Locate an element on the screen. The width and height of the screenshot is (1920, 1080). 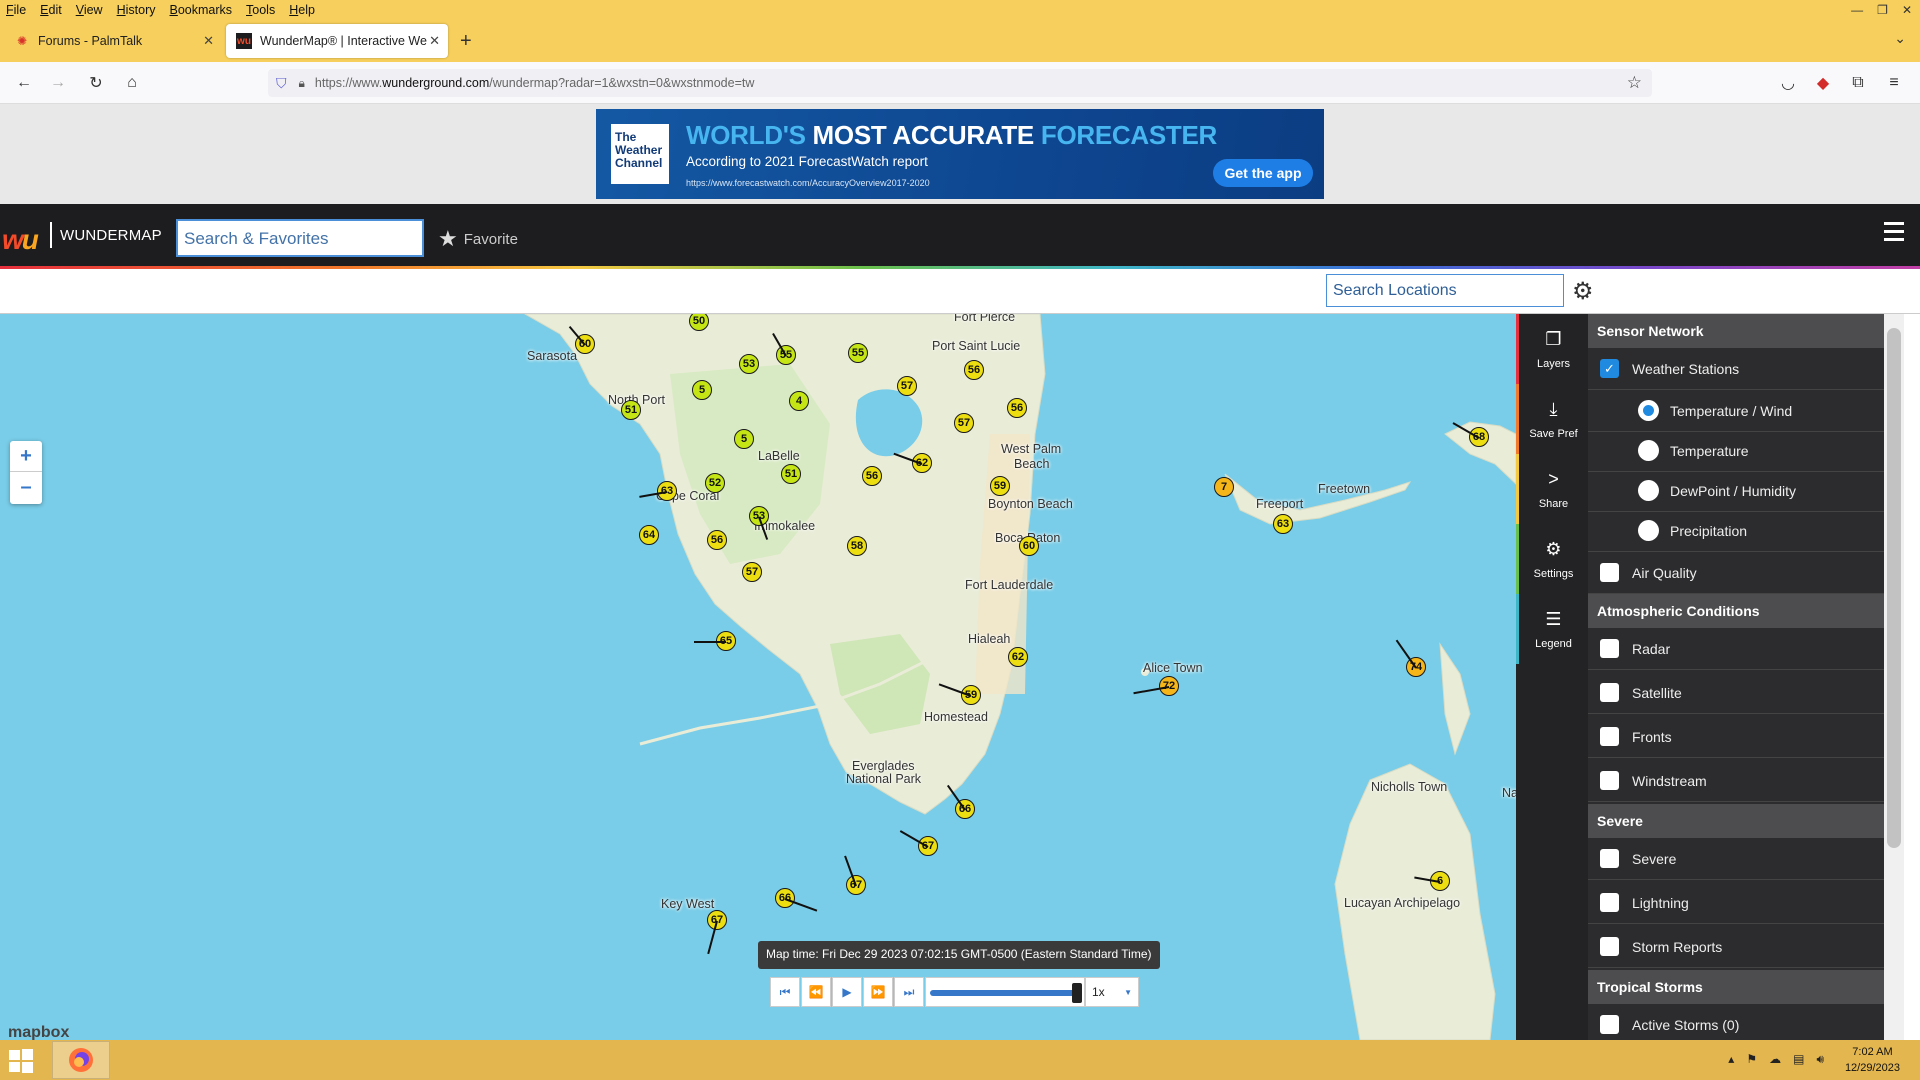
precipitation-option: Precipitation is located at coordinates (1736, 531).